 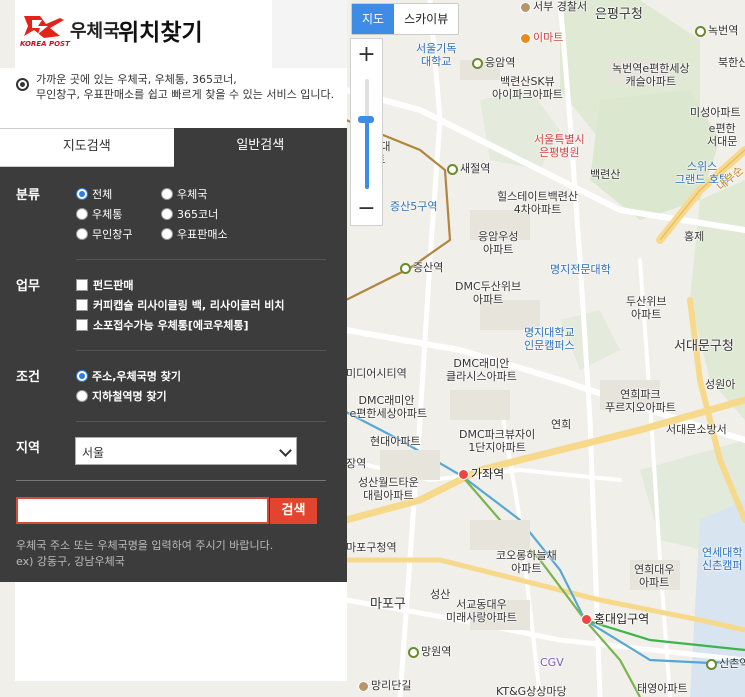 I want to click on map-label-bukhansan: 북한산, so click(x=731, y=62).